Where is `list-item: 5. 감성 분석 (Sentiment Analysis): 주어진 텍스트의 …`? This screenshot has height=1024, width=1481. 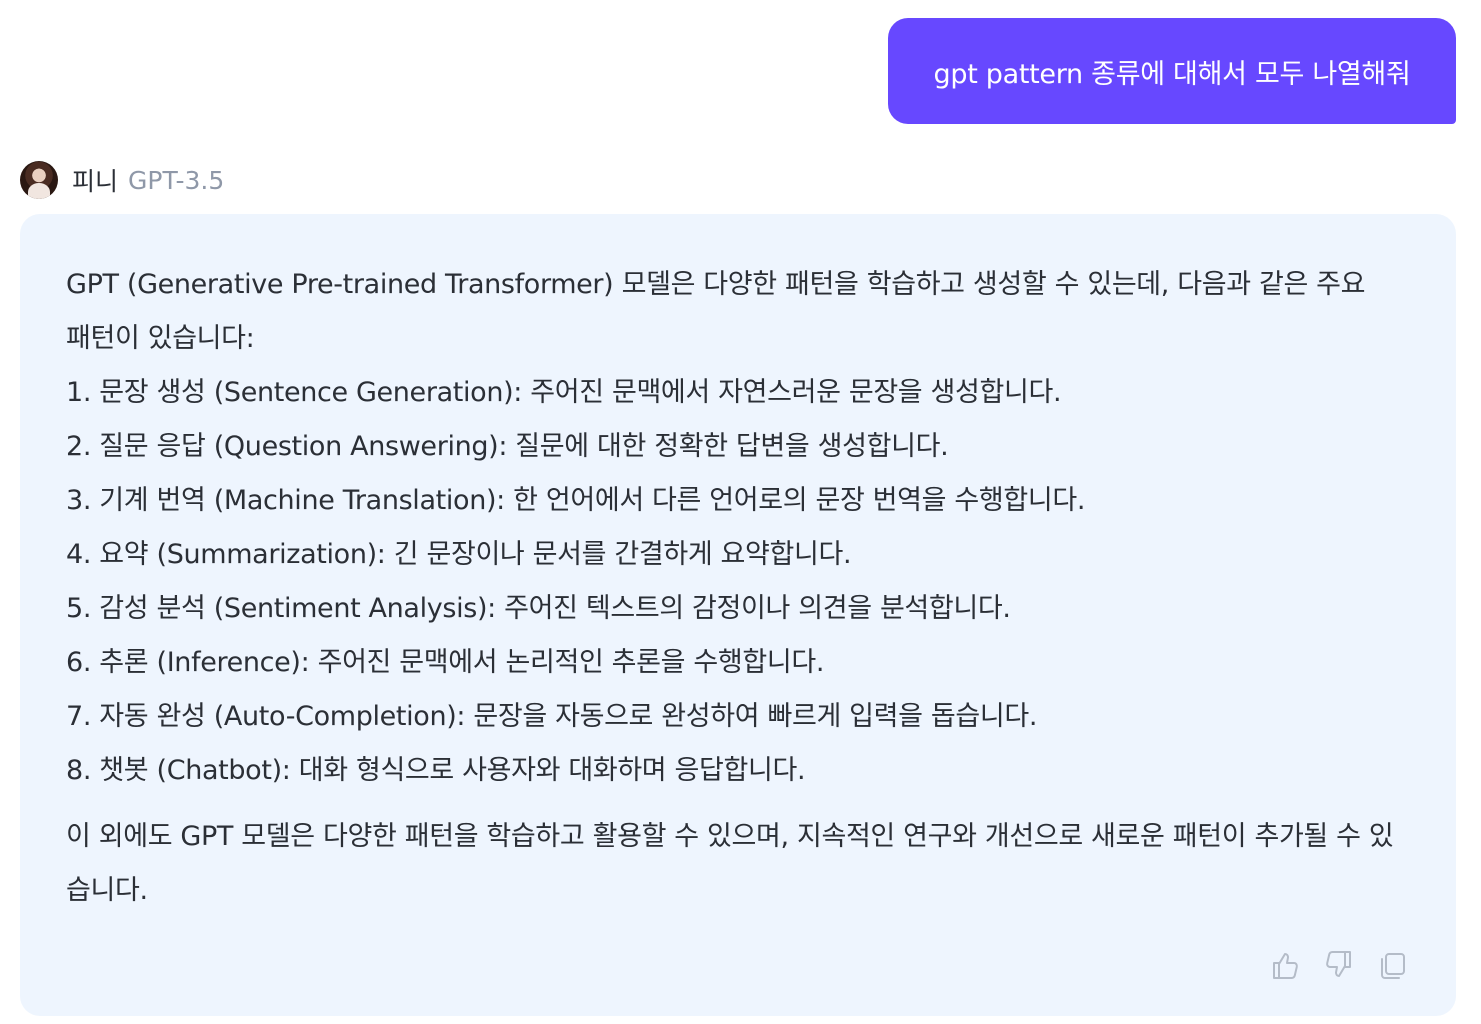
list-item: 5. 감성 분석 (Sentiment Analysis): 주어진 텍스트의 … is located at coordinates (538, 608).